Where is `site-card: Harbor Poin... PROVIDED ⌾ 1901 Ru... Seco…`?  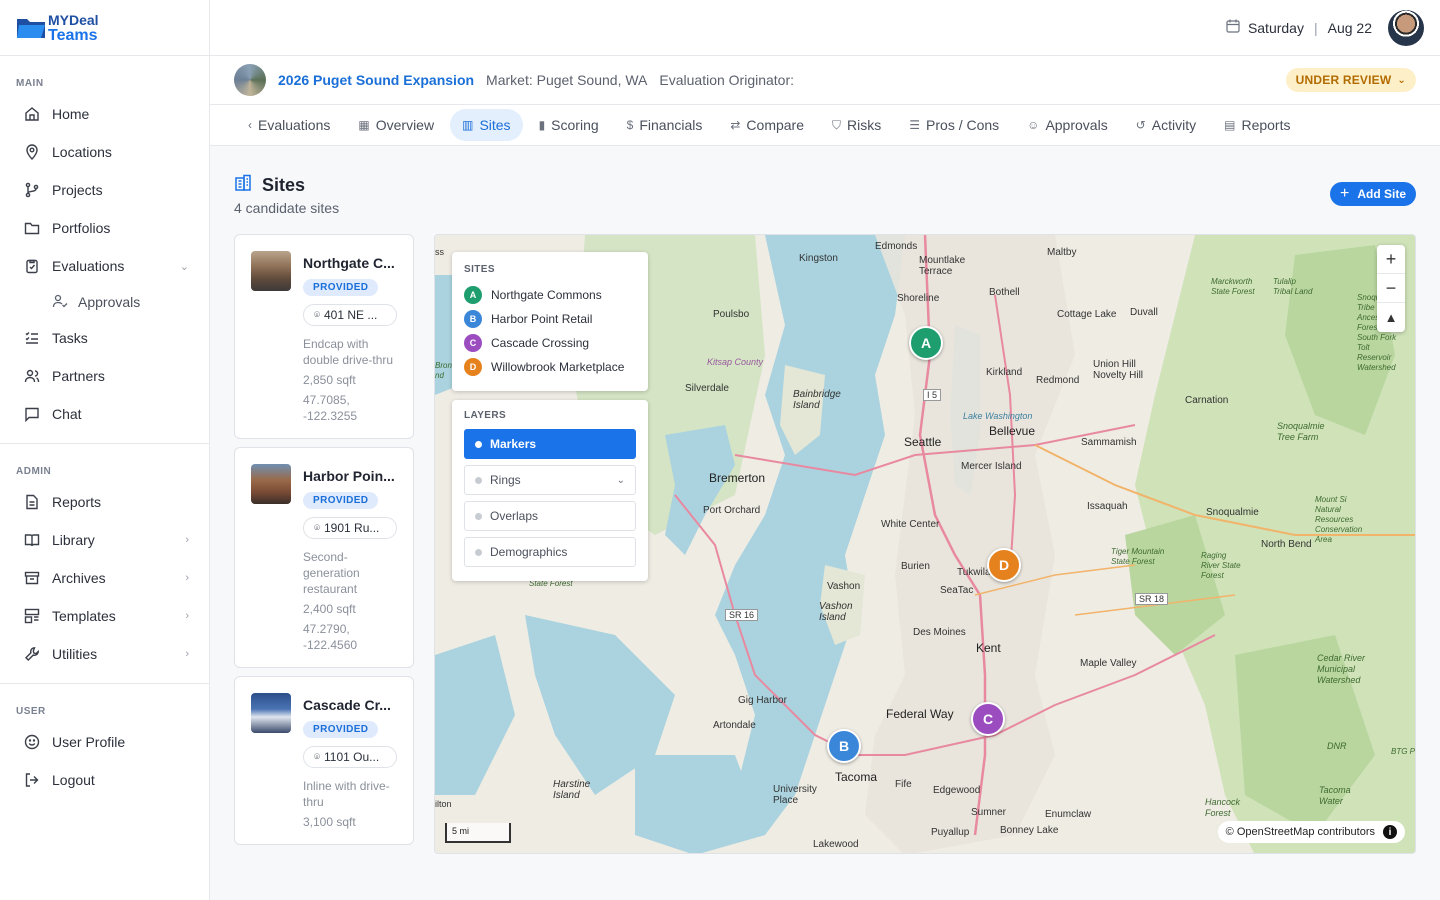 site-card: Harbor Poin... PROVIDED ⌾ 1901 Ru... Seco… is located at coordinates (324, 557).